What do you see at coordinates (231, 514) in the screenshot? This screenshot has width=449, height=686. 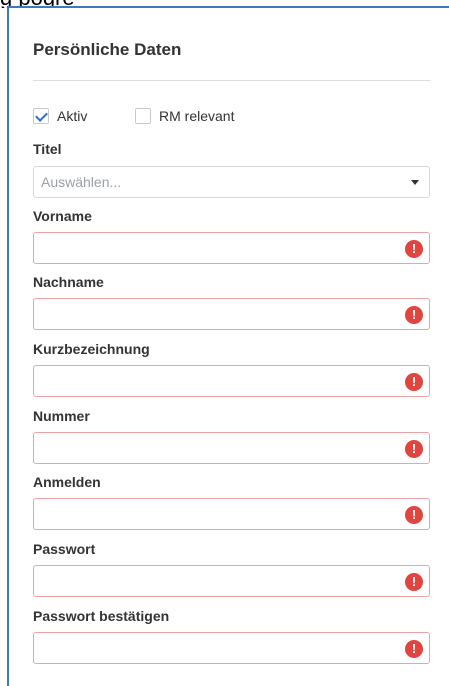 I see `anmelden-input: !` at bounding box center [231, 514].